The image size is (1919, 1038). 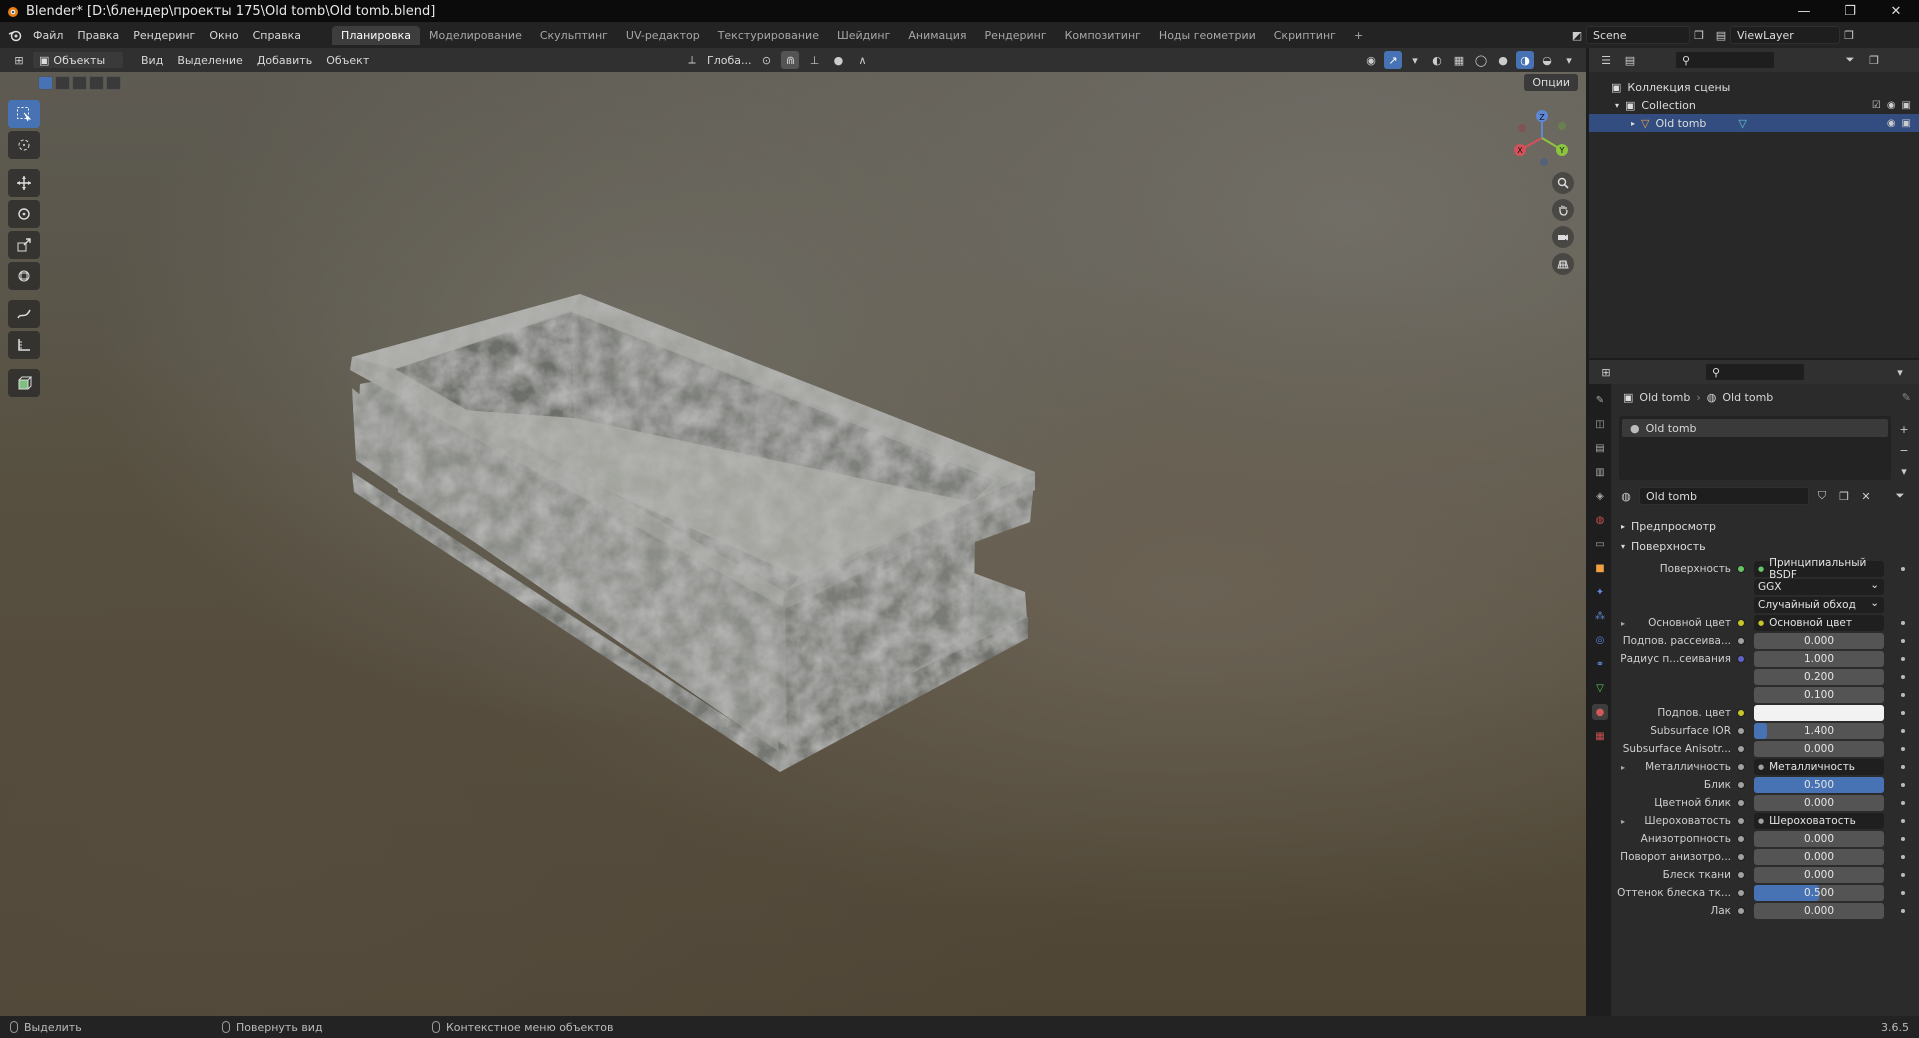 What do you see at coordinates (1891, 123) in the screenshot?
I see `eye-icon: ◉` at bounding box center [1891, 123].